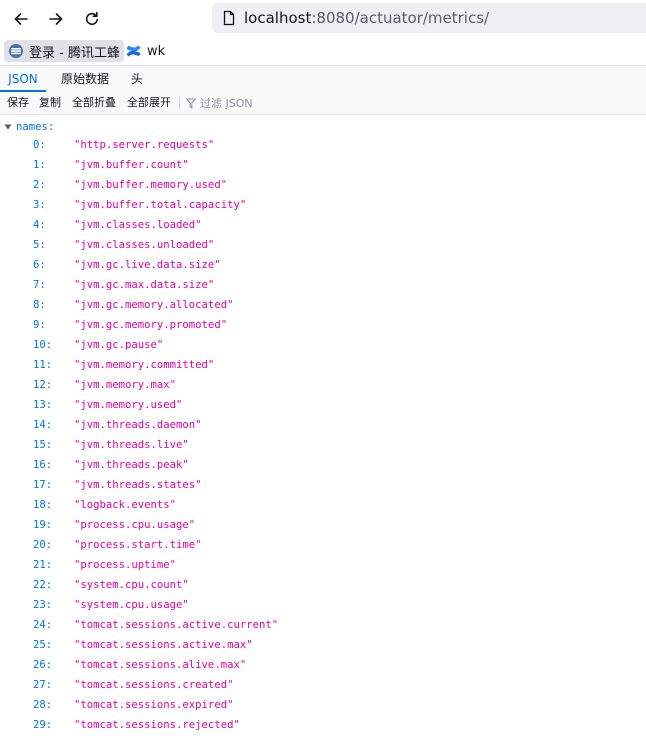 This screenshot has height=752, width=646. I want to click on json-row: 29: "tomcat.sessions.rejected", so click(323, 726).